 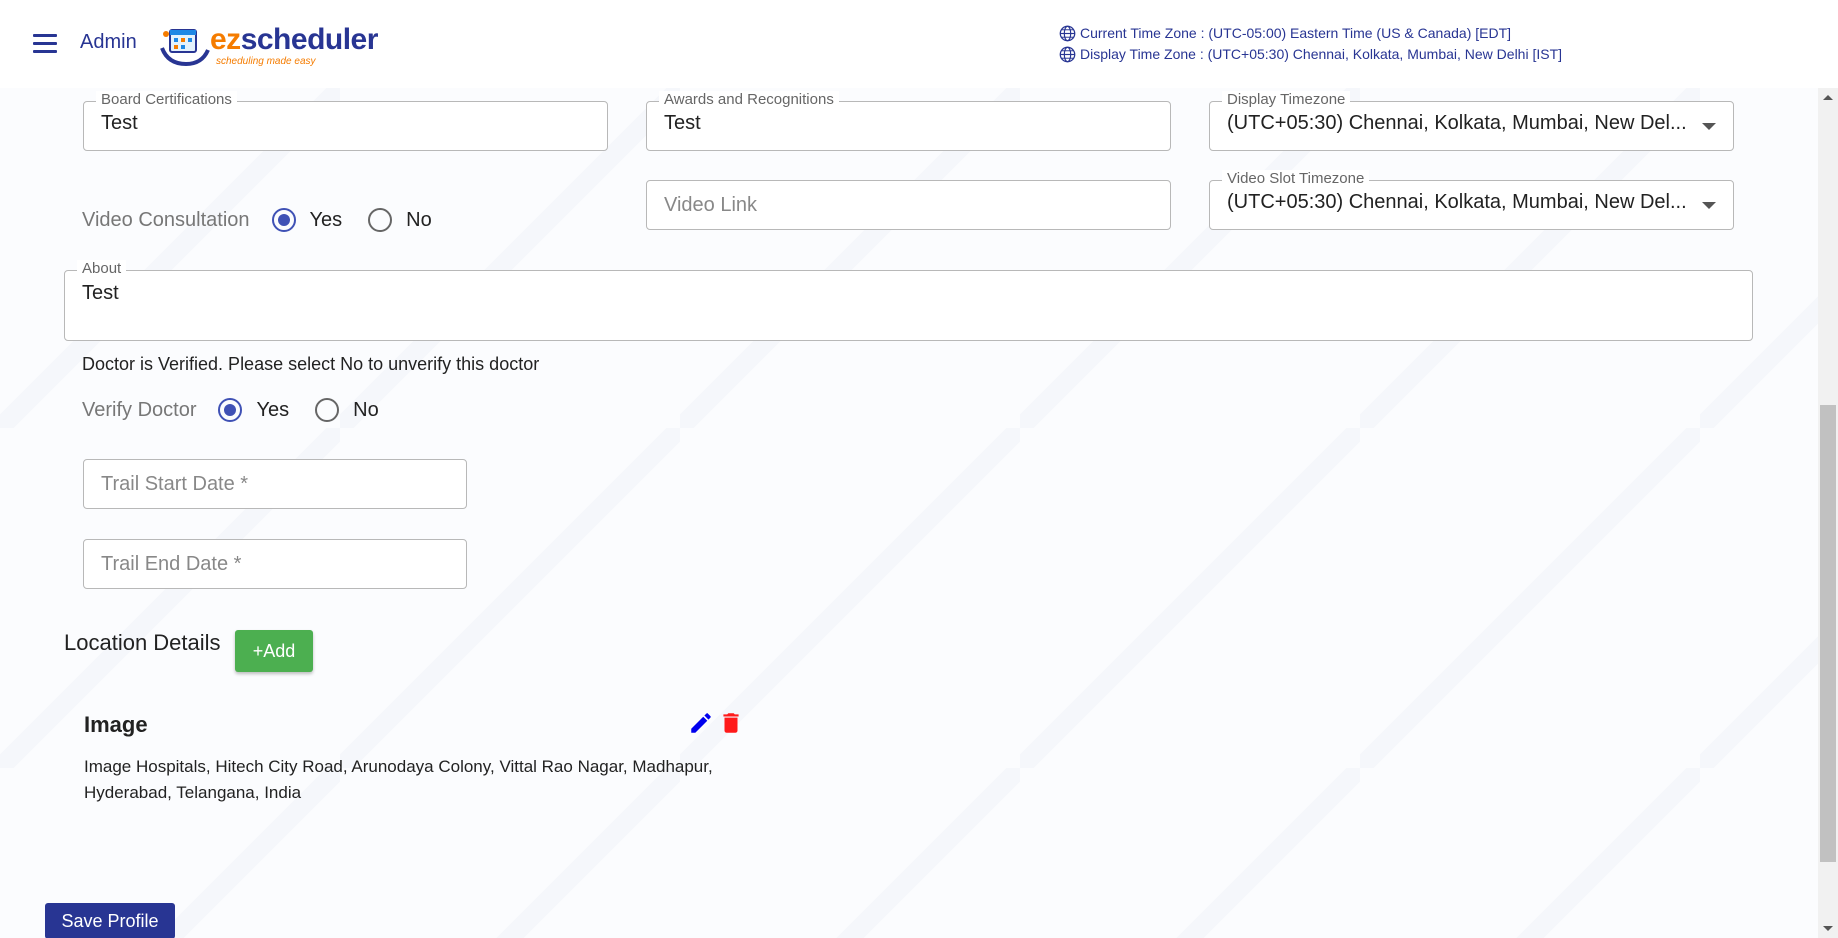 What do you see at coordinates (45, 44) in the screenshot?
I see `hamburger-menu-icon` at bounding box center [45, 44].